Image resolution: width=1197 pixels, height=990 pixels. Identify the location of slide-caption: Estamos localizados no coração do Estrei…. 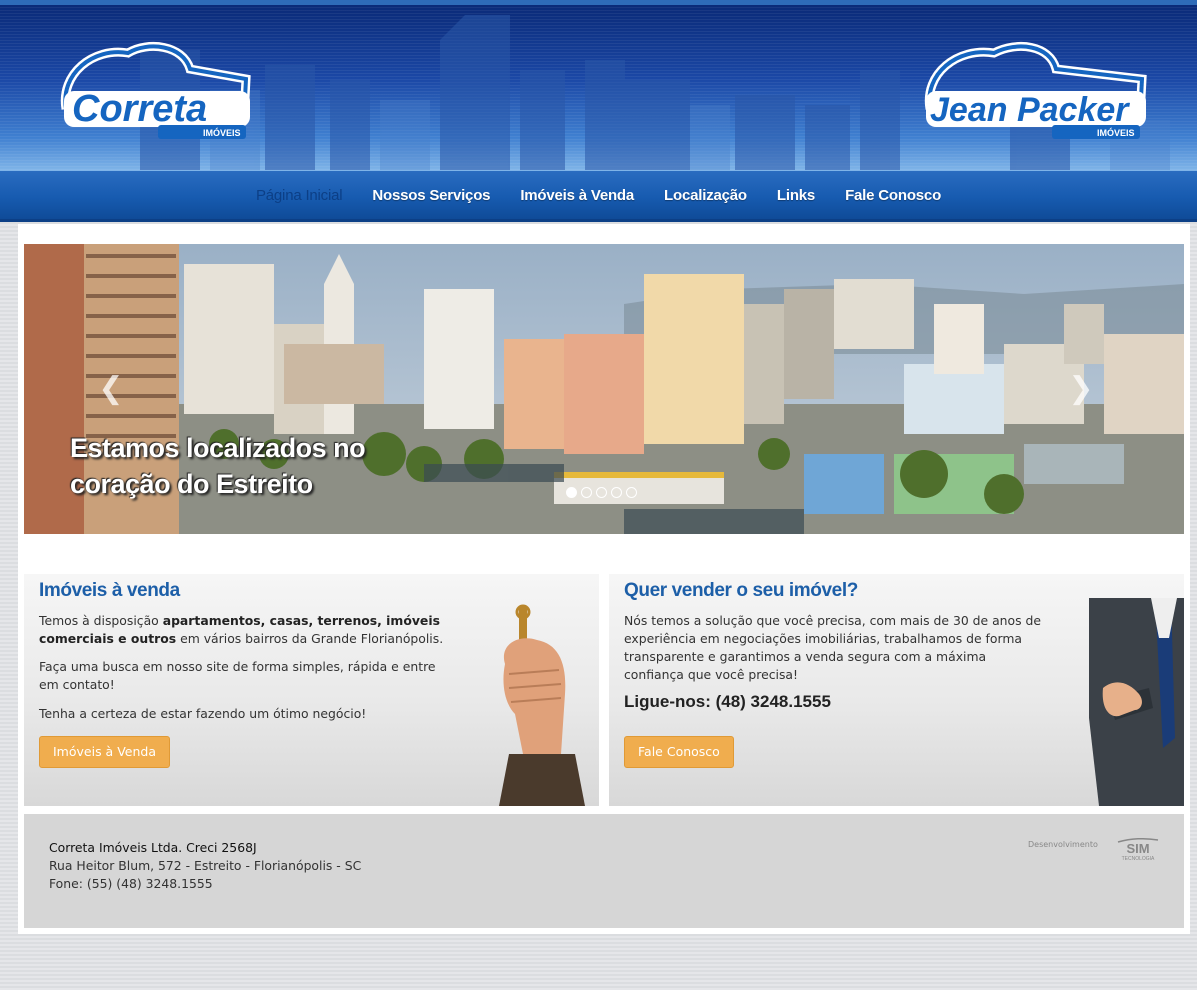
(218, 466).